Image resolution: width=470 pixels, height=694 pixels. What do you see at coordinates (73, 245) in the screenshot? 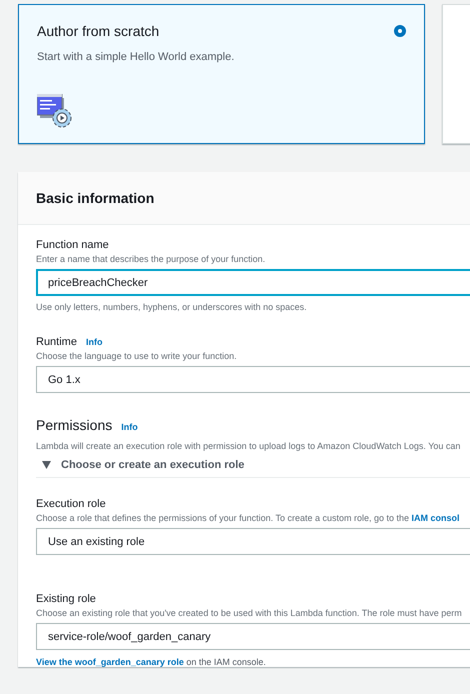
I see `field-label: Function name` at bounding box center [73, 245].